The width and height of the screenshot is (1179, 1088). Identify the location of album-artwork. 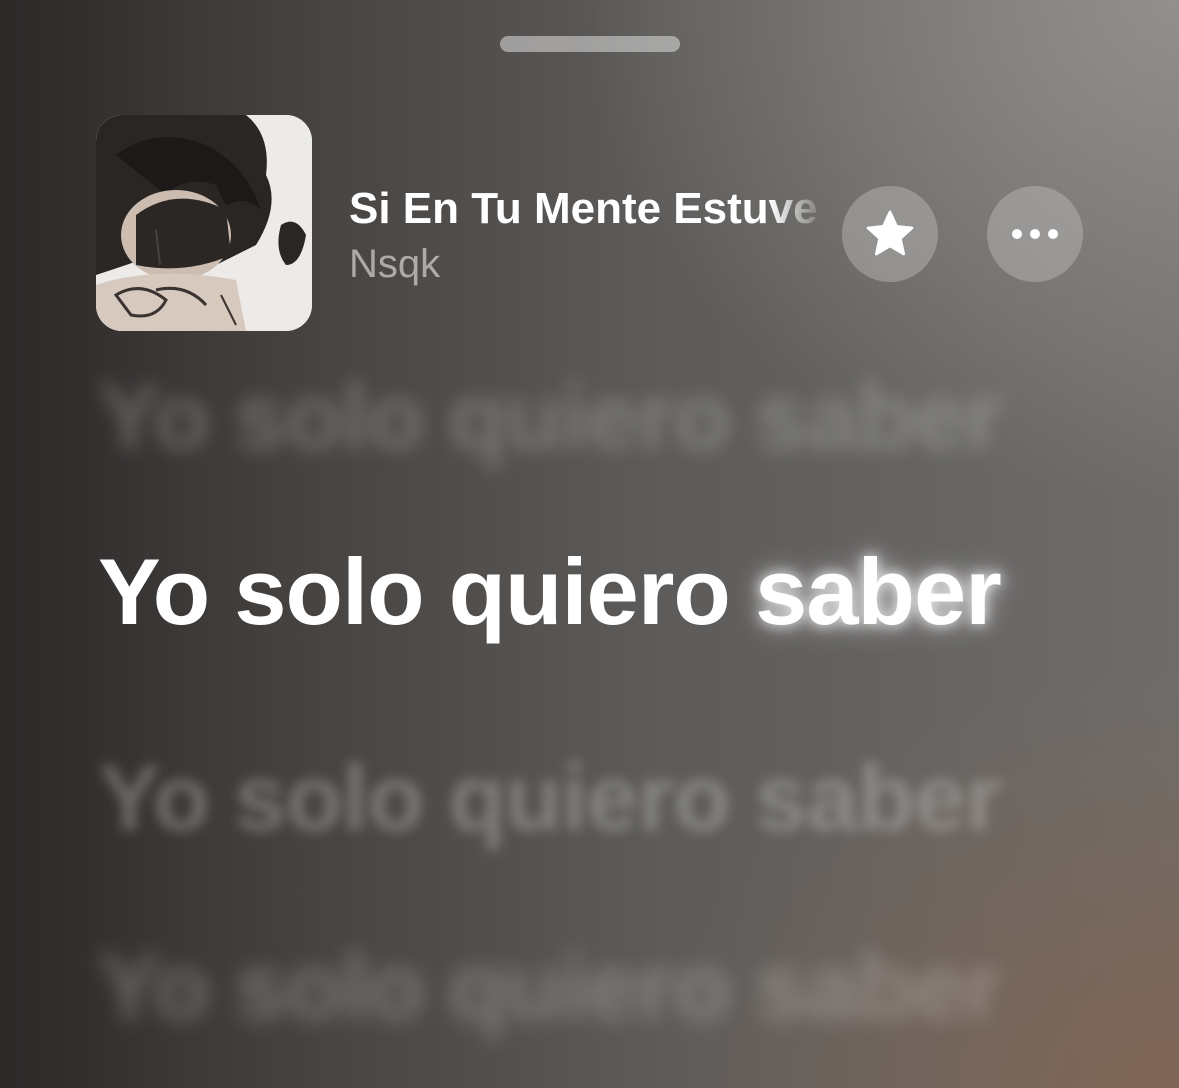
(204, 223).